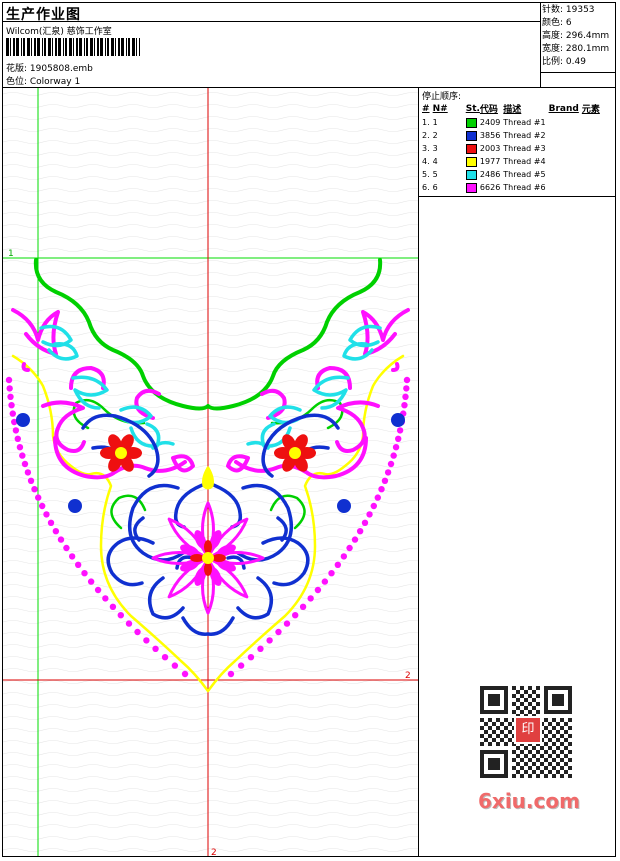 The image size is (620, 861). Describe the element at coordinates (426, 161) in the screenshot. I see `thread-index: 4.` at that location.